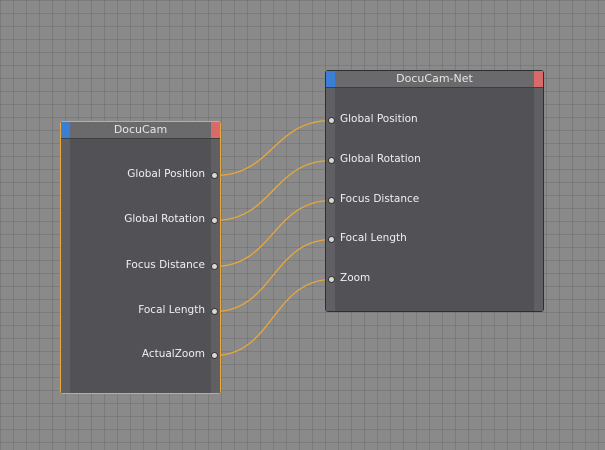 Image resolution: width=605 pixels, height=450 pixels. Describe the element at coordinates (173, 354) in the screenshot. I see `output-label-actual-zoom: ActualZoom` at that location.